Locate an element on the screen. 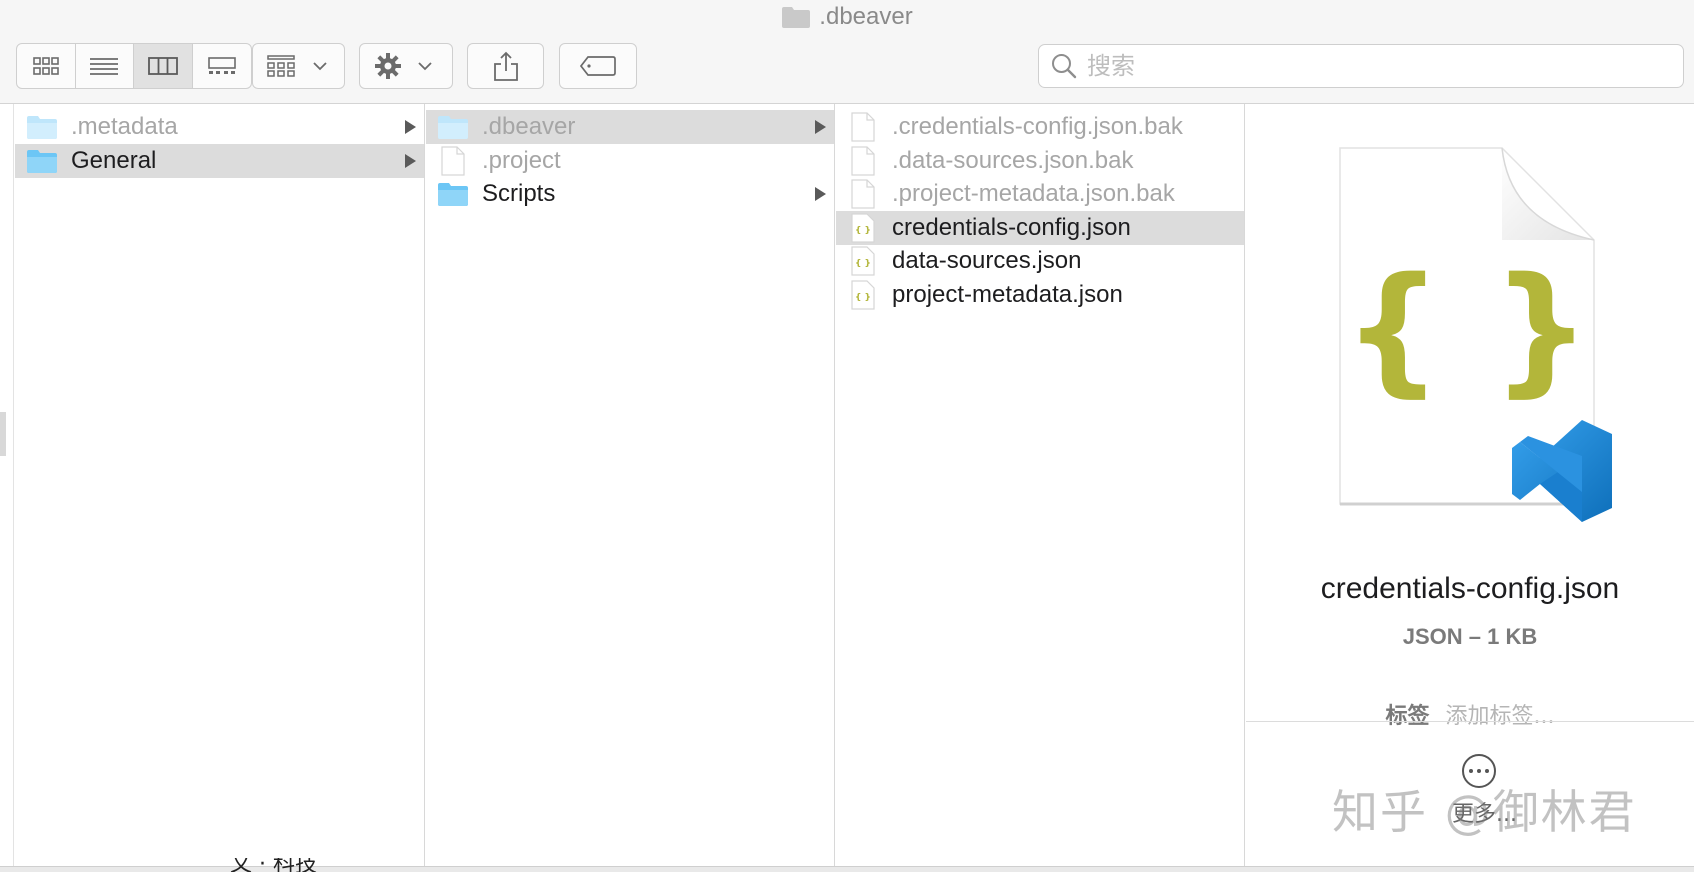 This screenshot has height=872, width=1694. action-menu-button is located at coordinates (406, 66).